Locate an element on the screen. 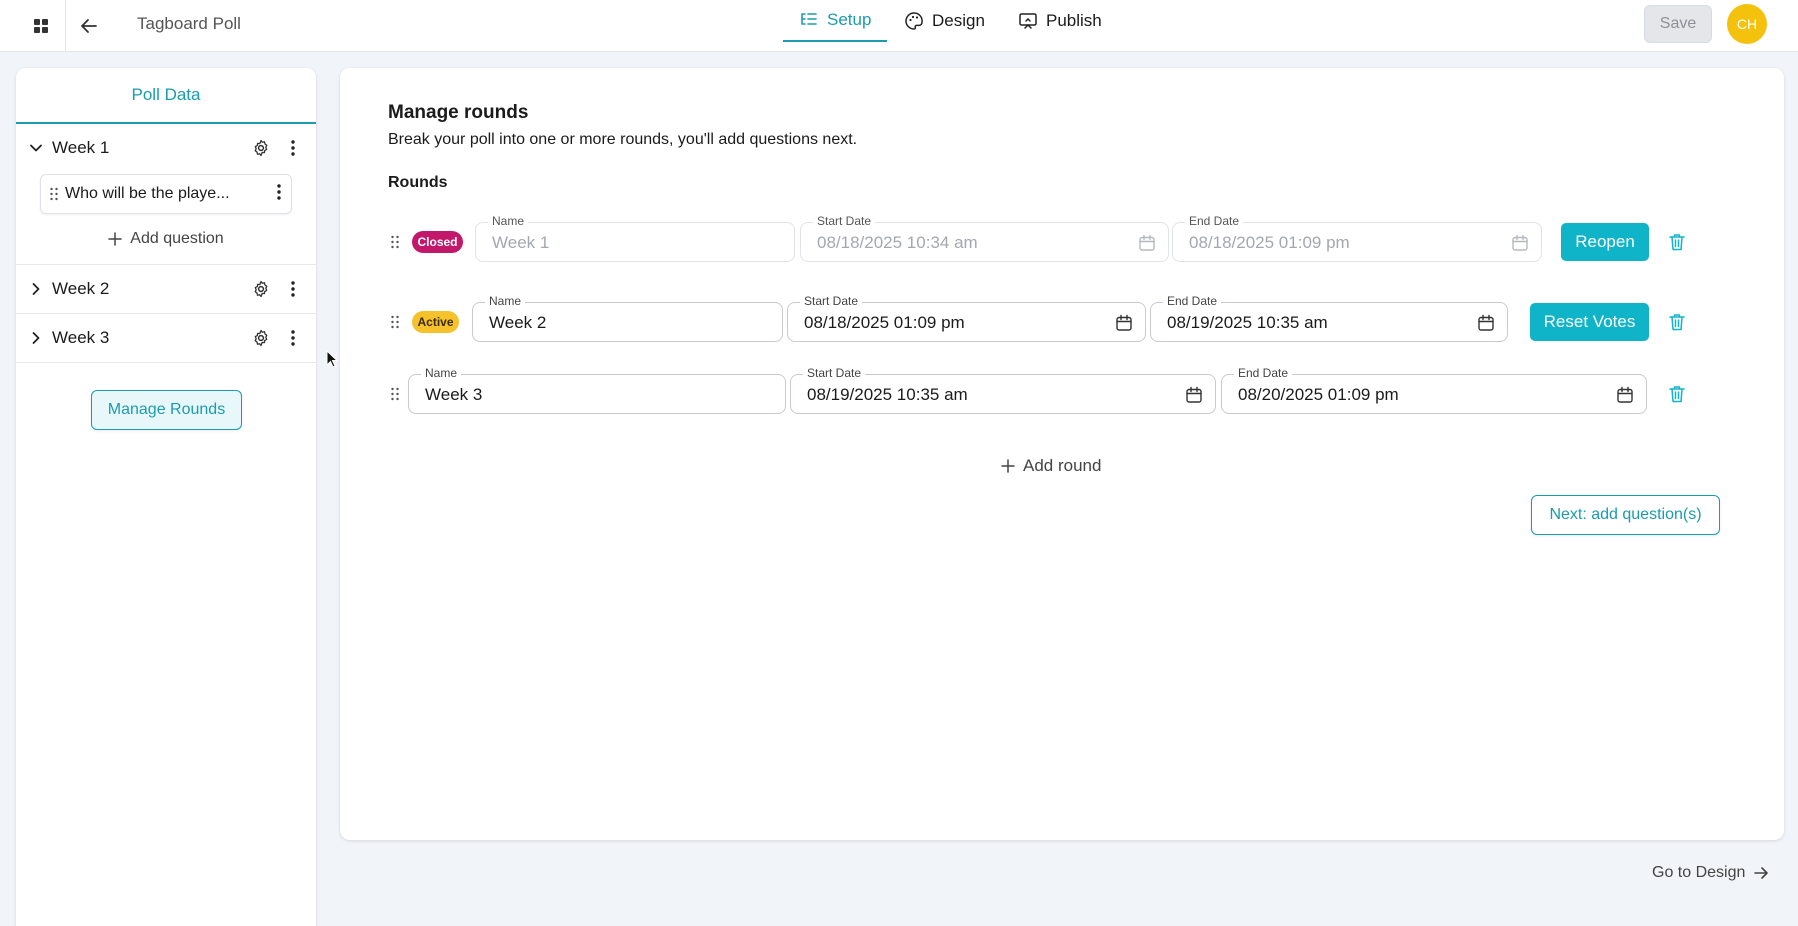 The width and height of the screenshot is (1798, 926). start-date-value: 08/18/2025 10:34 am is located at coordinates (897, 242).